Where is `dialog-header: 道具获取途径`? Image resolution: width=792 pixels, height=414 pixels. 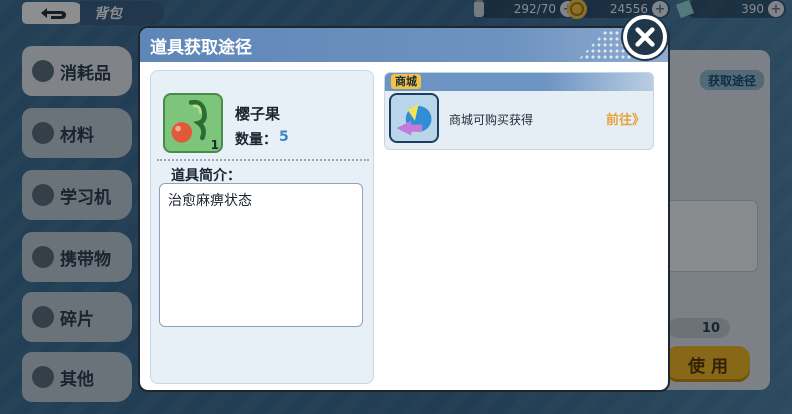
dialog-header: 道具获取途径 is located at coordinates (404, 45).